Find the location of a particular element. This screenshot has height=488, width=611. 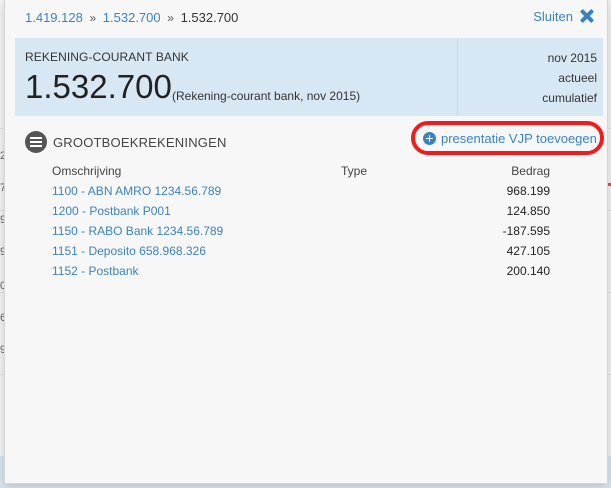

table-header-row: Omschrijving Type Bedrag is located at coordinates (301, 174).